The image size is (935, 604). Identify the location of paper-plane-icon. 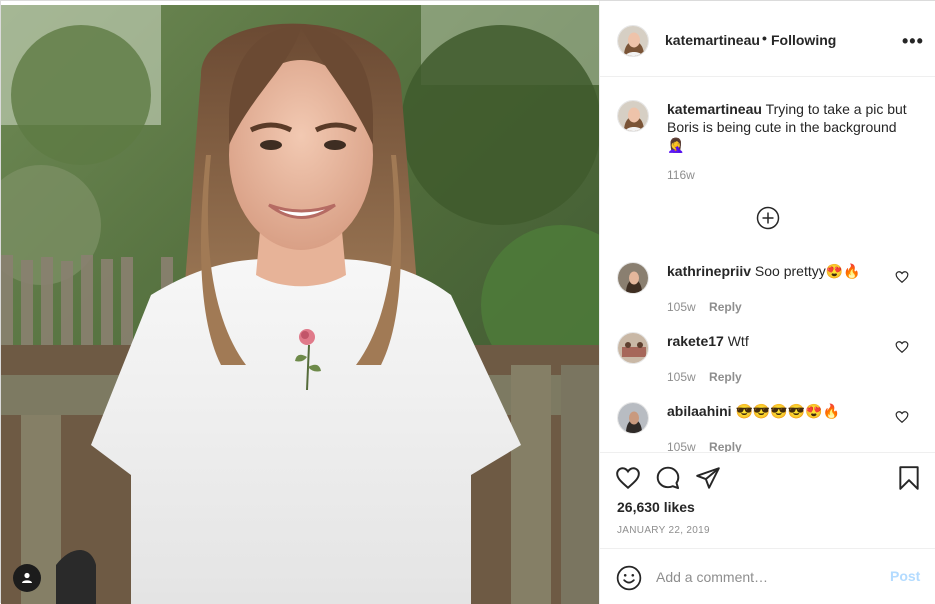
(708, 478).